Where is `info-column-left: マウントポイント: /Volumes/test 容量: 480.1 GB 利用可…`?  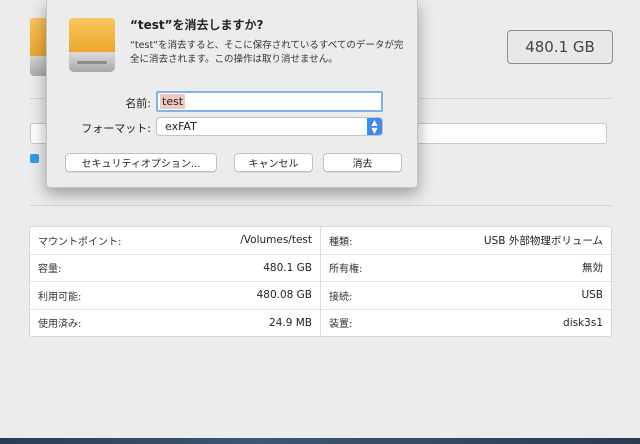 info-column-left: マウントポイント: /Volumes/test 容量: 480.1 GB 利用可… is located at coordinates (175, 281).